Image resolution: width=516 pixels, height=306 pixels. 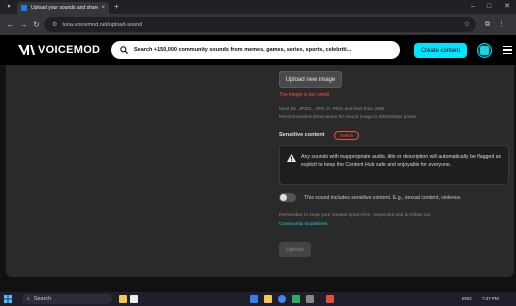 What do you see at coordinates (507, 50) in the screenshot?
I see `hamburger-menu-icon` at bounding box center [507, 50].